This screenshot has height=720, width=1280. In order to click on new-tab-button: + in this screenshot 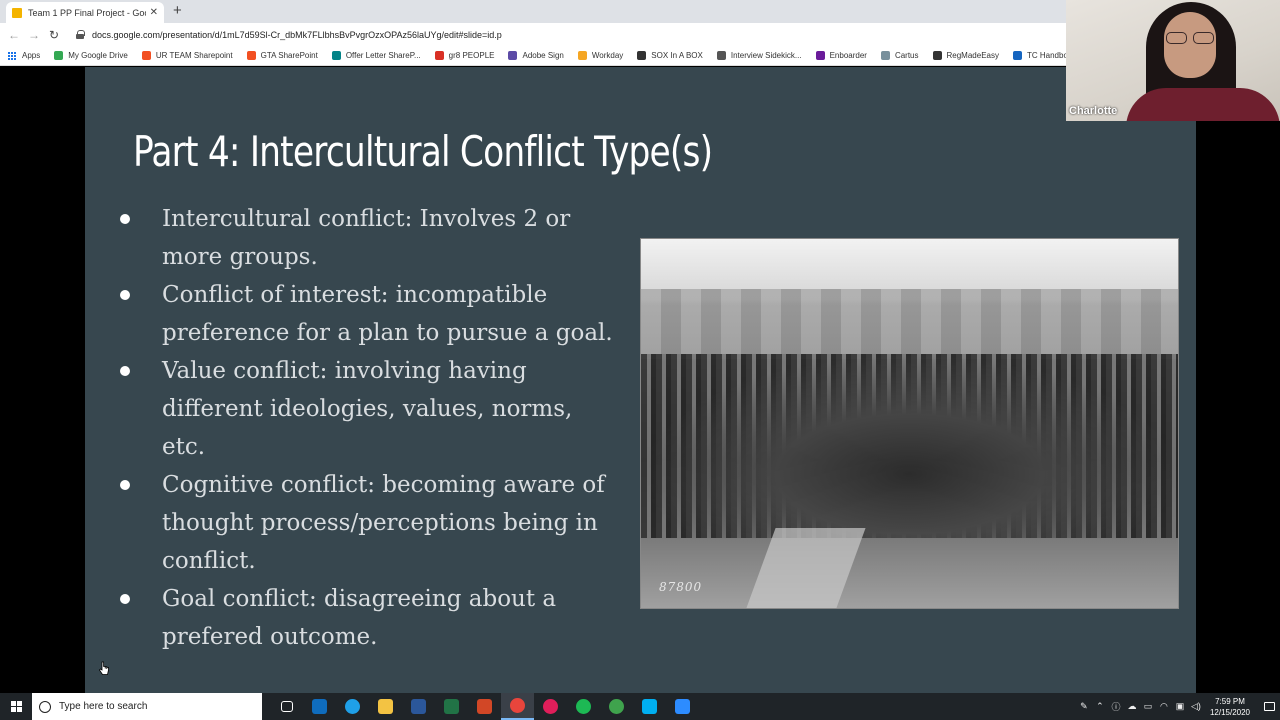, I will do `click(177, 11)`.